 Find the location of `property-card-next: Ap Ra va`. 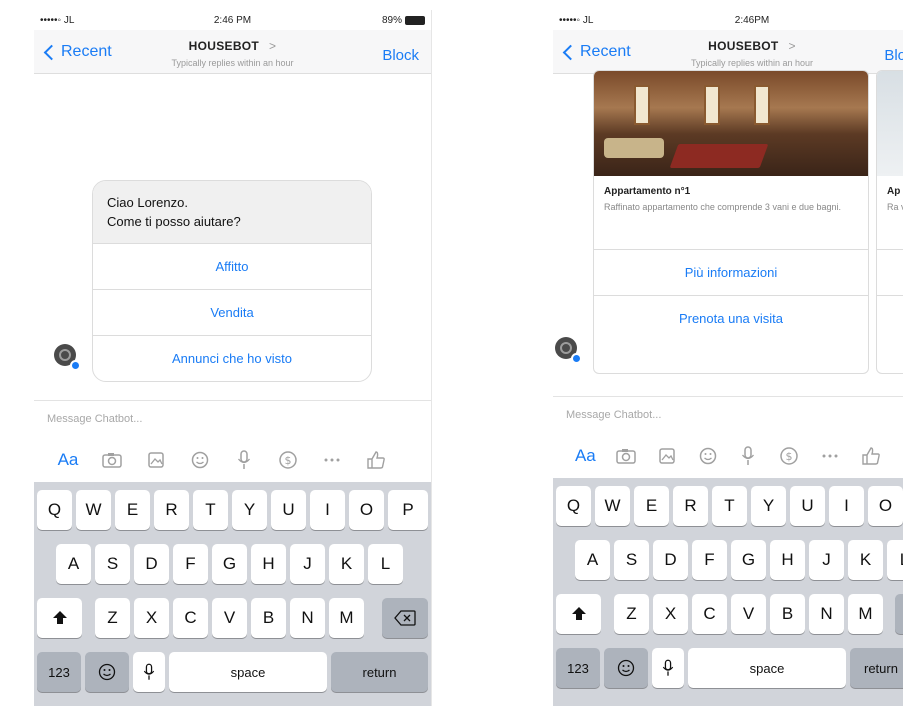

property-card-next: Ap Ra va is located at coordinates (889, 222).